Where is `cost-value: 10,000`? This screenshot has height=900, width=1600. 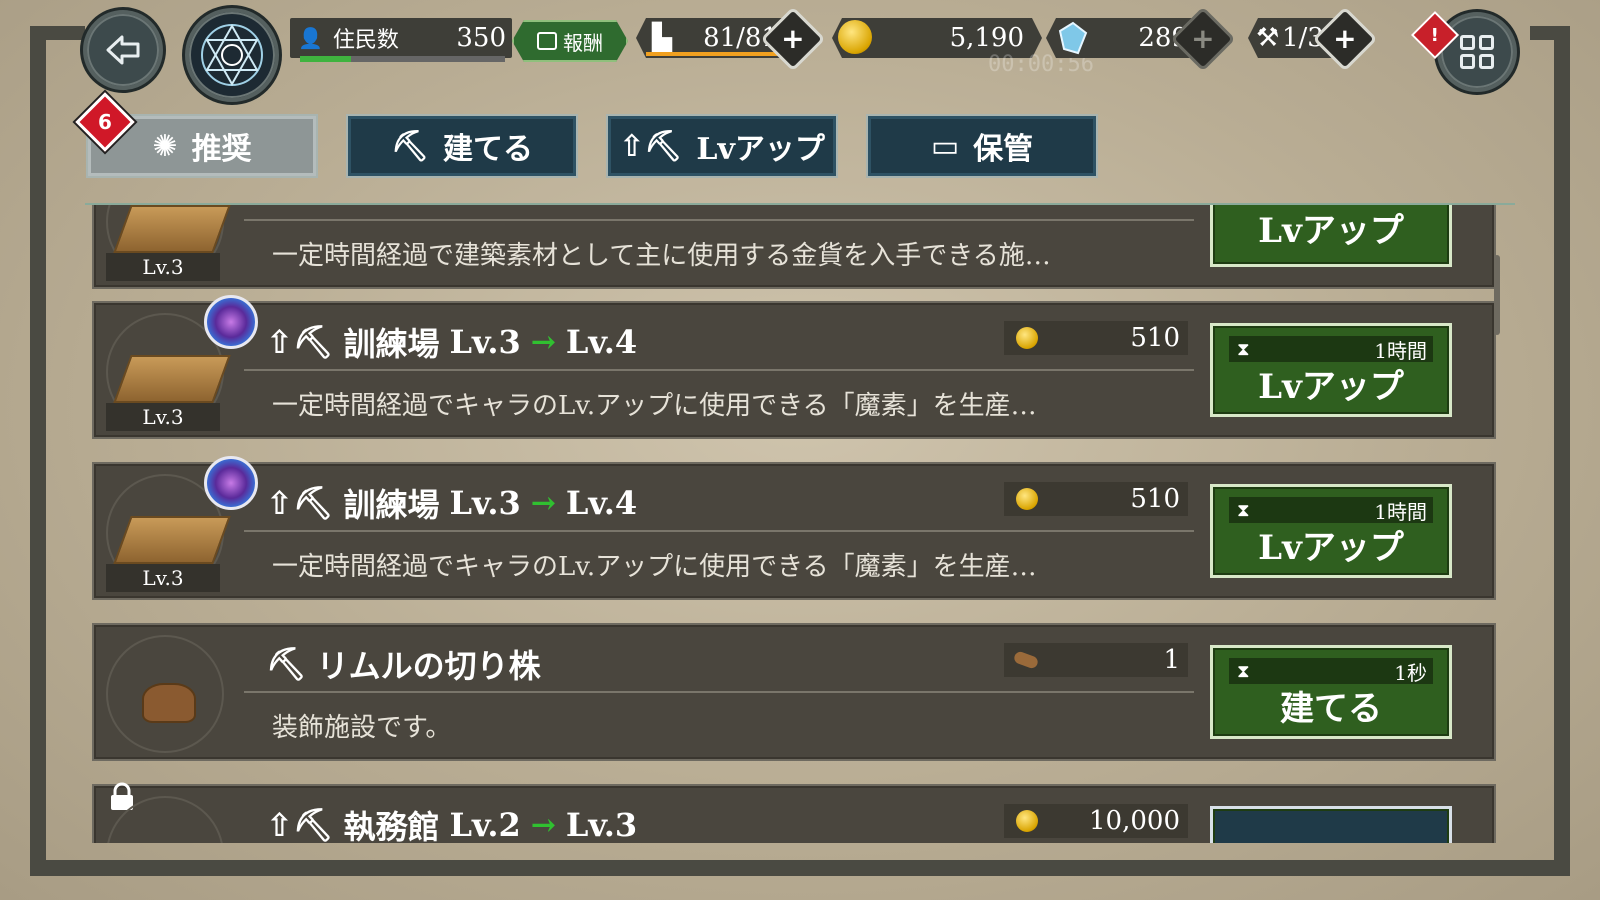 cost-value: 10,000 is located at coordinates (1134, 821).